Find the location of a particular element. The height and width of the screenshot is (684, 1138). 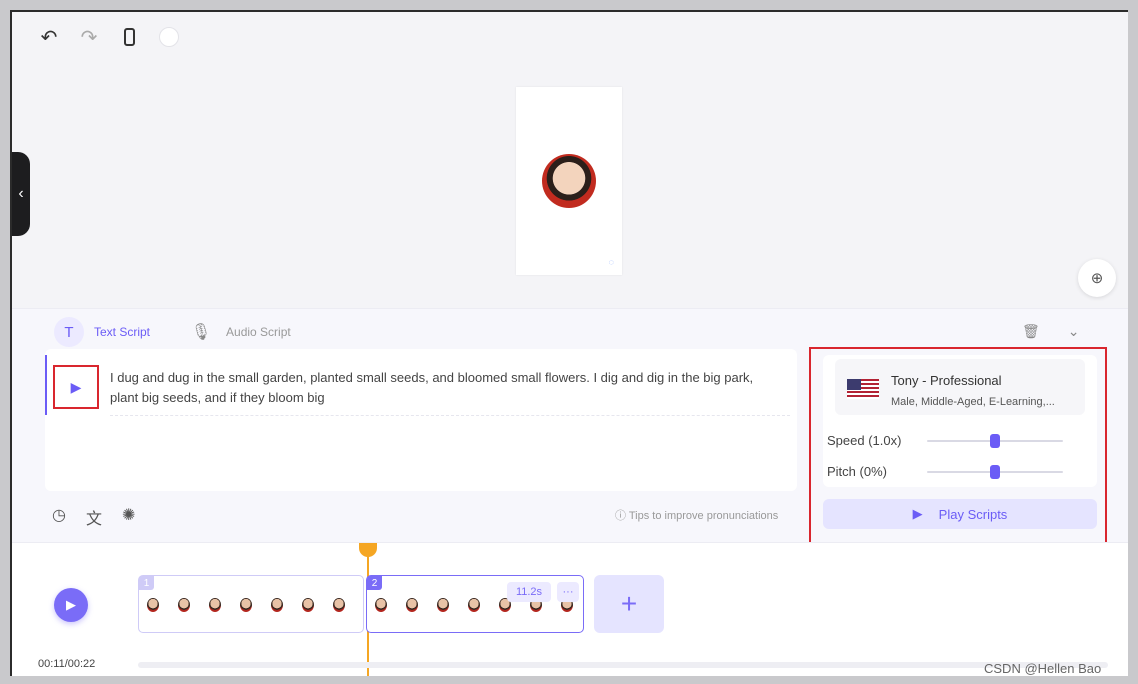

trash-icon: 🗑 is located at coordinates (1031, 331).